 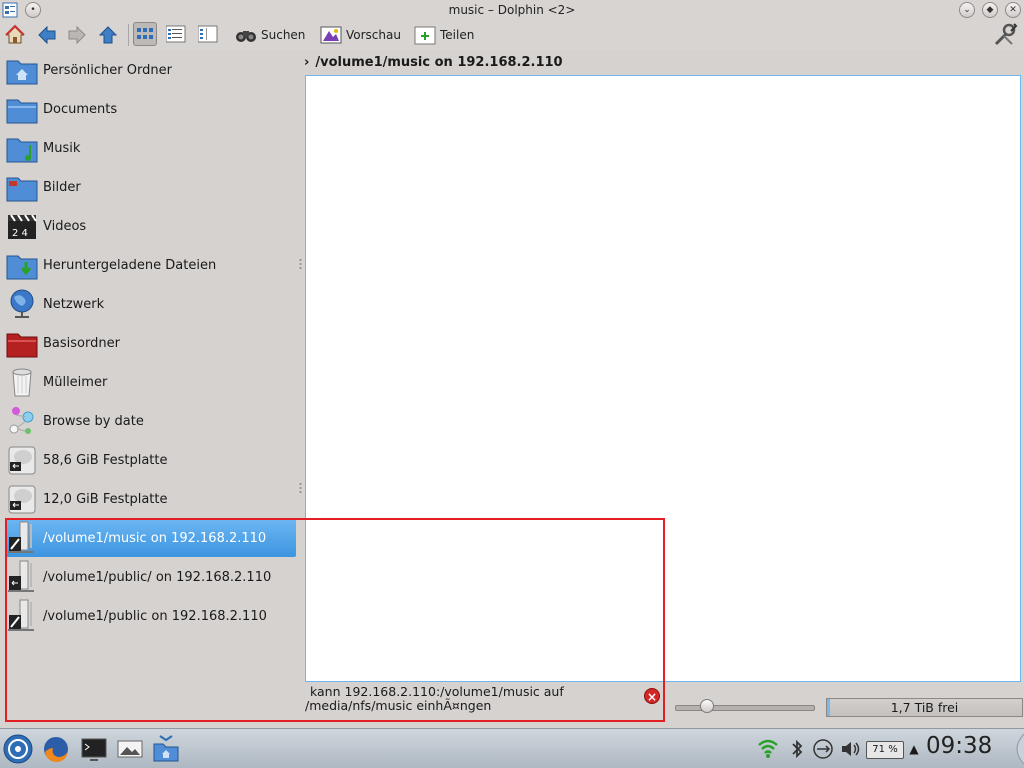 I want to click on place-label: Documents, so click(x=80, y=109).